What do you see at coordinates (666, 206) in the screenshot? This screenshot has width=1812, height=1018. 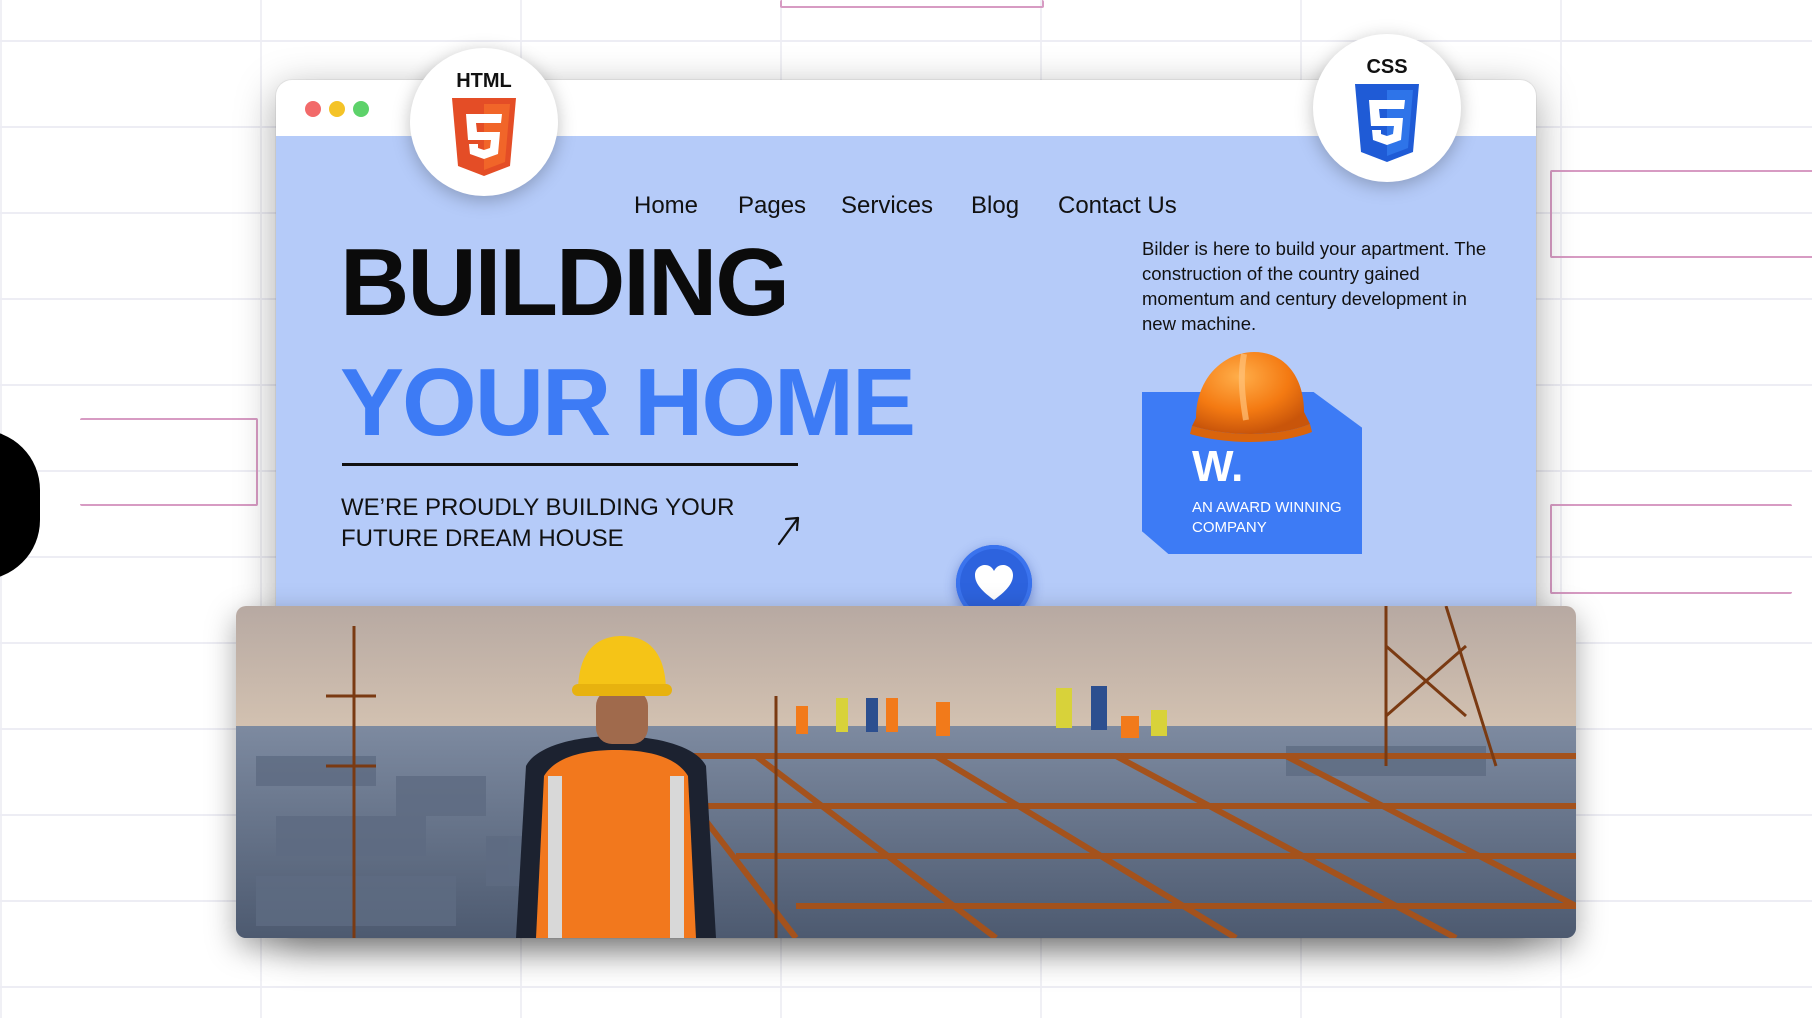 I see `nav-home: Home` at bounding box center [666, 206].